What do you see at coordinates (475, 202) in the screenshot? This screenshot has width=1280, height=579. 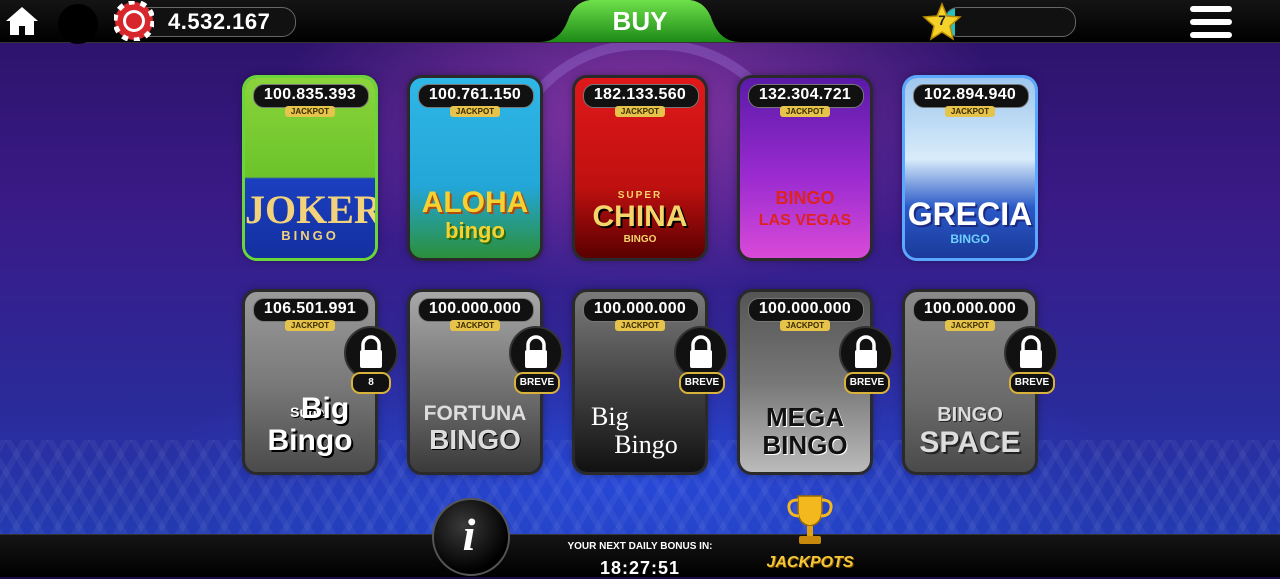 I see `game-title: ALOHA` at bounding box center [475, 202].